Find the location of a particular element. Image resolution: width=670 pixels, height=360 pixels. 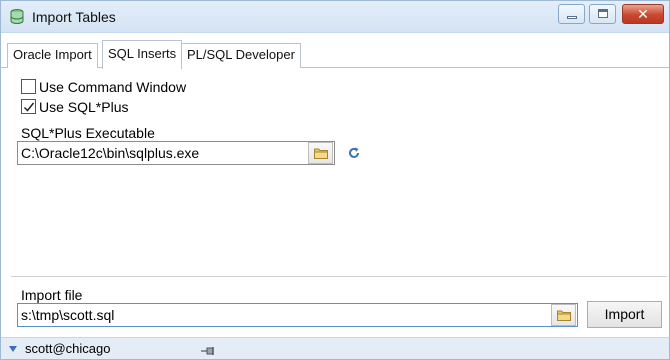

window-title: Import Tables is located at coordinates (74, 17).